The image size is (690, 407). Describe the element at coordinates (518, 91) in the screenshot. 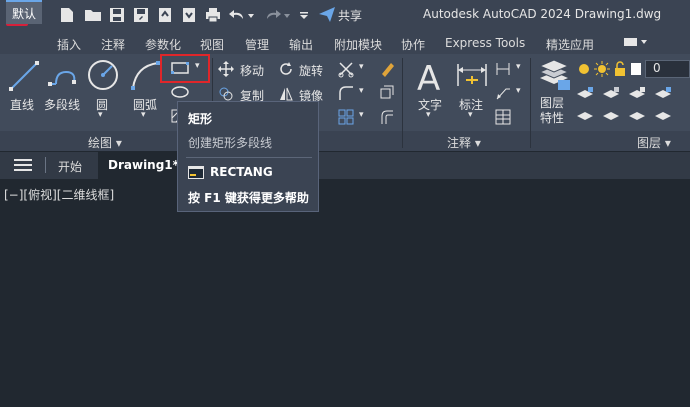

I see `leader-dropdown-icon: ▾` at that location.